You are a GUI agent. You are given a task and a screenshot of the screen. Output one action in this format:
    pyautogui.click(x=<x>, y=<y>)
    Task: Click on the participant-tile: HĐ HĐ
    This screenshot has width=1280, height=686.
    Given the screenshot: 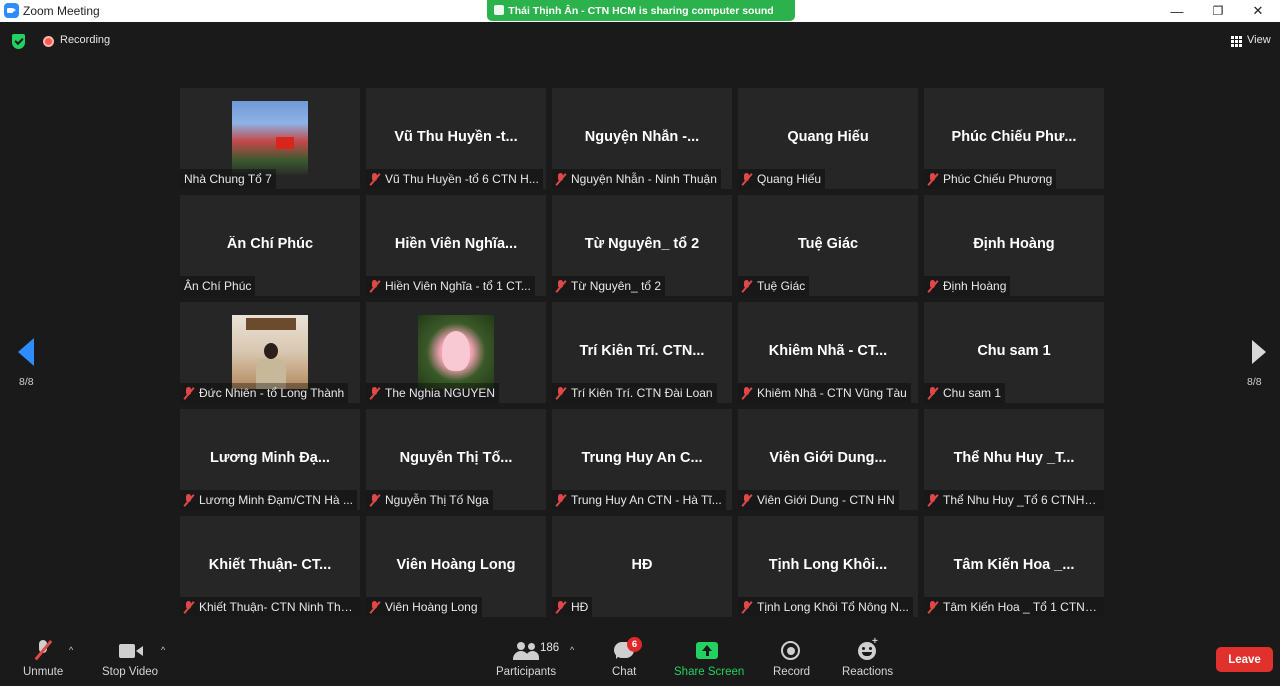 What is the action you would take?
    pyautogui.click(x=642, y=566)
    